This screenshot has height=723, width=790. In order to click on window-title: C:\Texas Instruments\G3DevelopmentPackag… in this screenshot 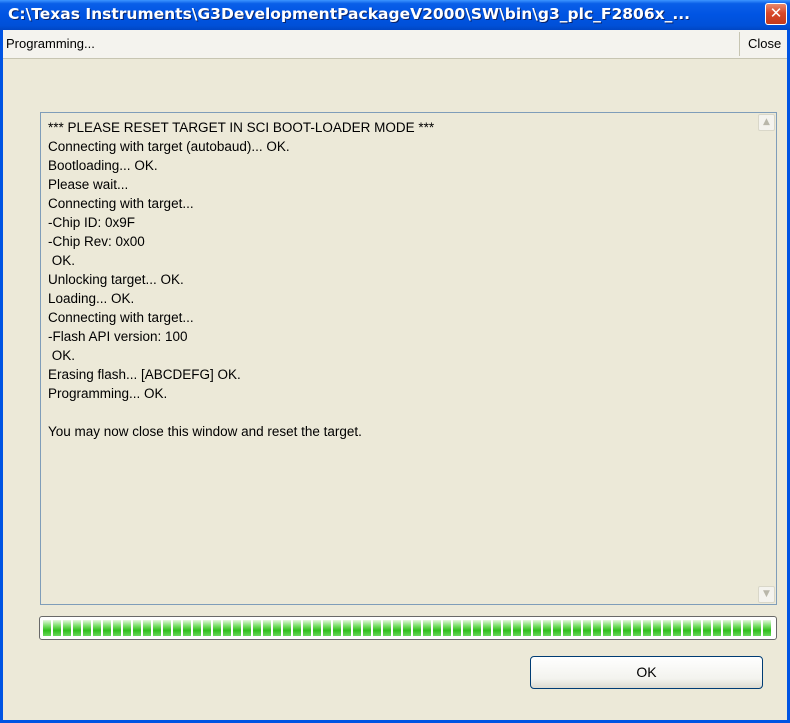, I will do `click(349, 14)`.